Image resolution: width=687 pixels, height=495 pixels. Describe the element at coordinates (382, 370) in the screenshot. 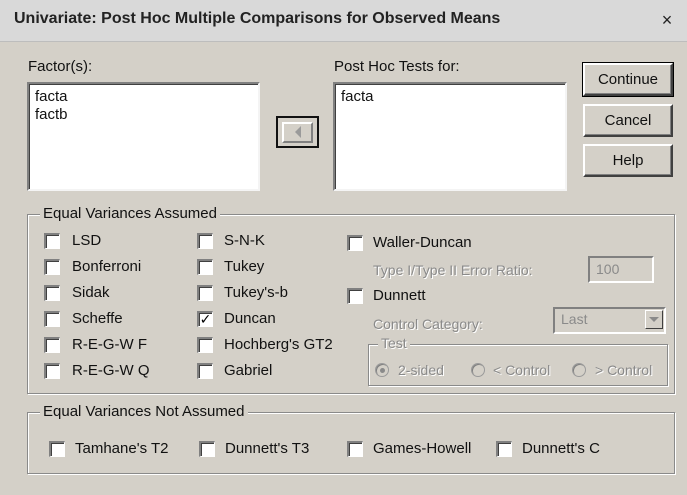

I see `two-sided-radio` at that location.